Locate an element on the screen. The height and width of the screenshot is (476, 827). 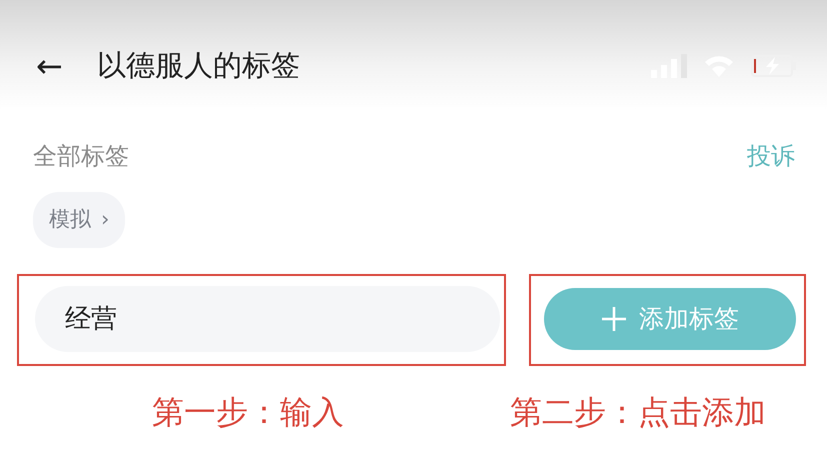
section-label: 全部标签 is located at coordinates (81, 156).